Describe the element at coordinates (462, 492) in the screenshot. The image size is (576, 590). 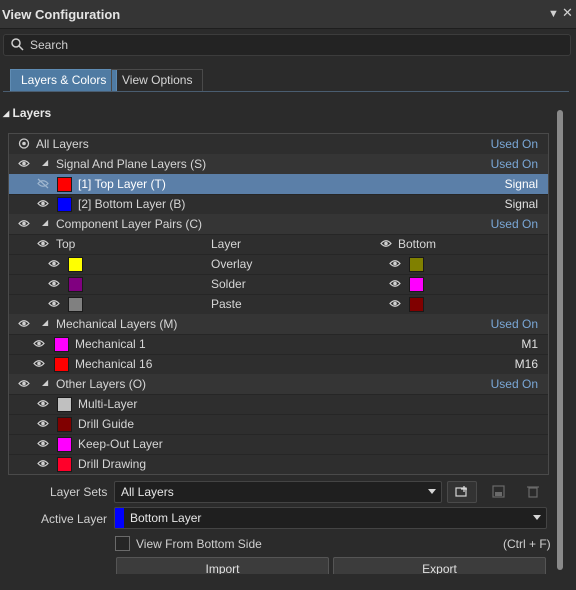
I see `add-layer-set-button` at that location.